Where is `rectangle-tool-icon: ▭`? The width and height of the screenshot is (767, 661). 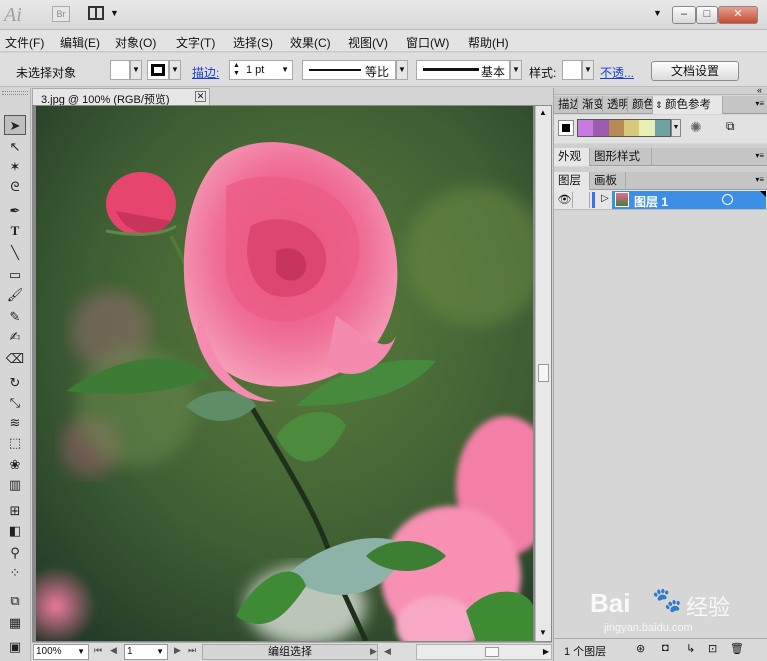 rectangle-tool-icon: ▭ is located at coordinates (15, 275).